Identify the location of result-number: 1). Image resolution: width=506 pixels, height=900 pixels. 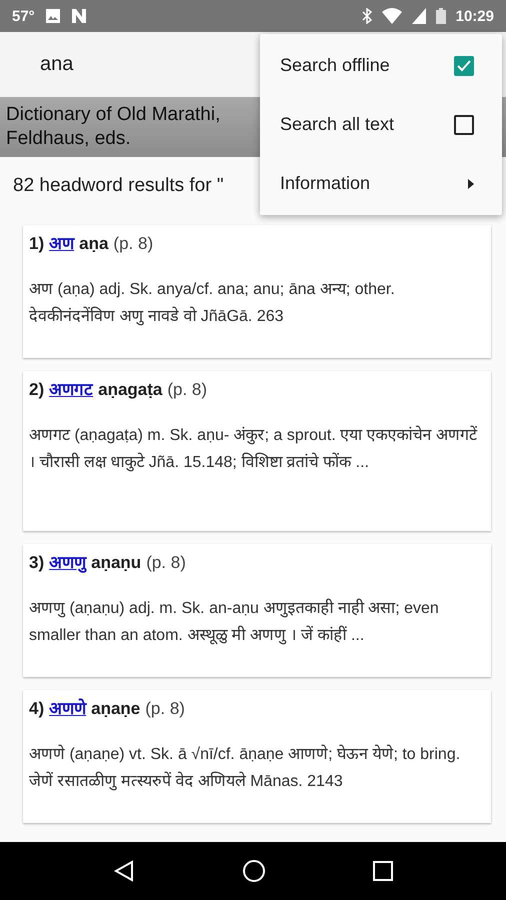
(36, 244).